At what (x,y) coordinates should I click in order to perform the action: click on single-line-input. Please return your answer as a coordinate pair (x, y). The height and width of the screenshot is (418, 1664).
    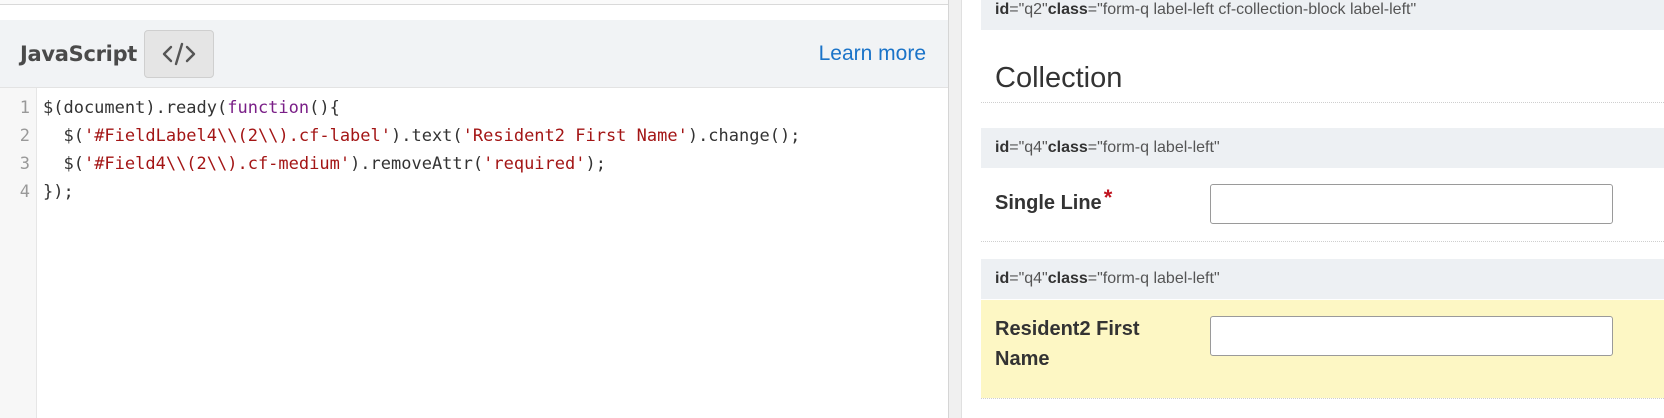
    Looking at the image, I should click on (1411, 204).